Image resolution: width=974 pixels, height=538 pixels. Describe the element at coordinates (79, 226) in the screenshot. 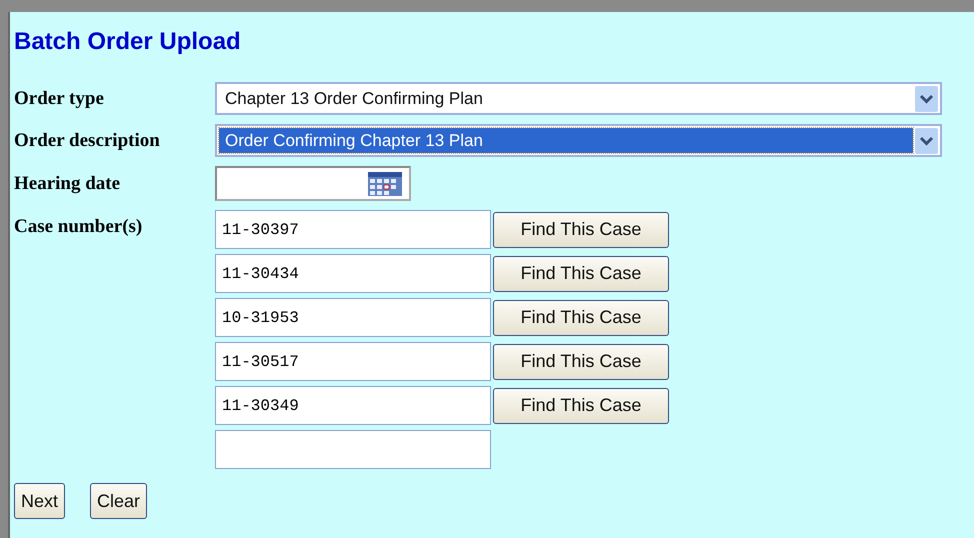

I see `field-label: Case number(s)` at that location.